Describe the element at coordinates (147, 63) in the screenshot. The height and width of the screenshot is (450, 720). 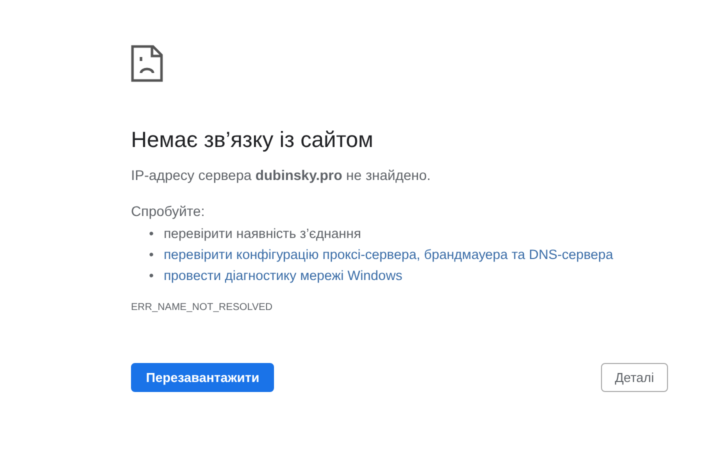
I see `sad-page-icon` at that location.